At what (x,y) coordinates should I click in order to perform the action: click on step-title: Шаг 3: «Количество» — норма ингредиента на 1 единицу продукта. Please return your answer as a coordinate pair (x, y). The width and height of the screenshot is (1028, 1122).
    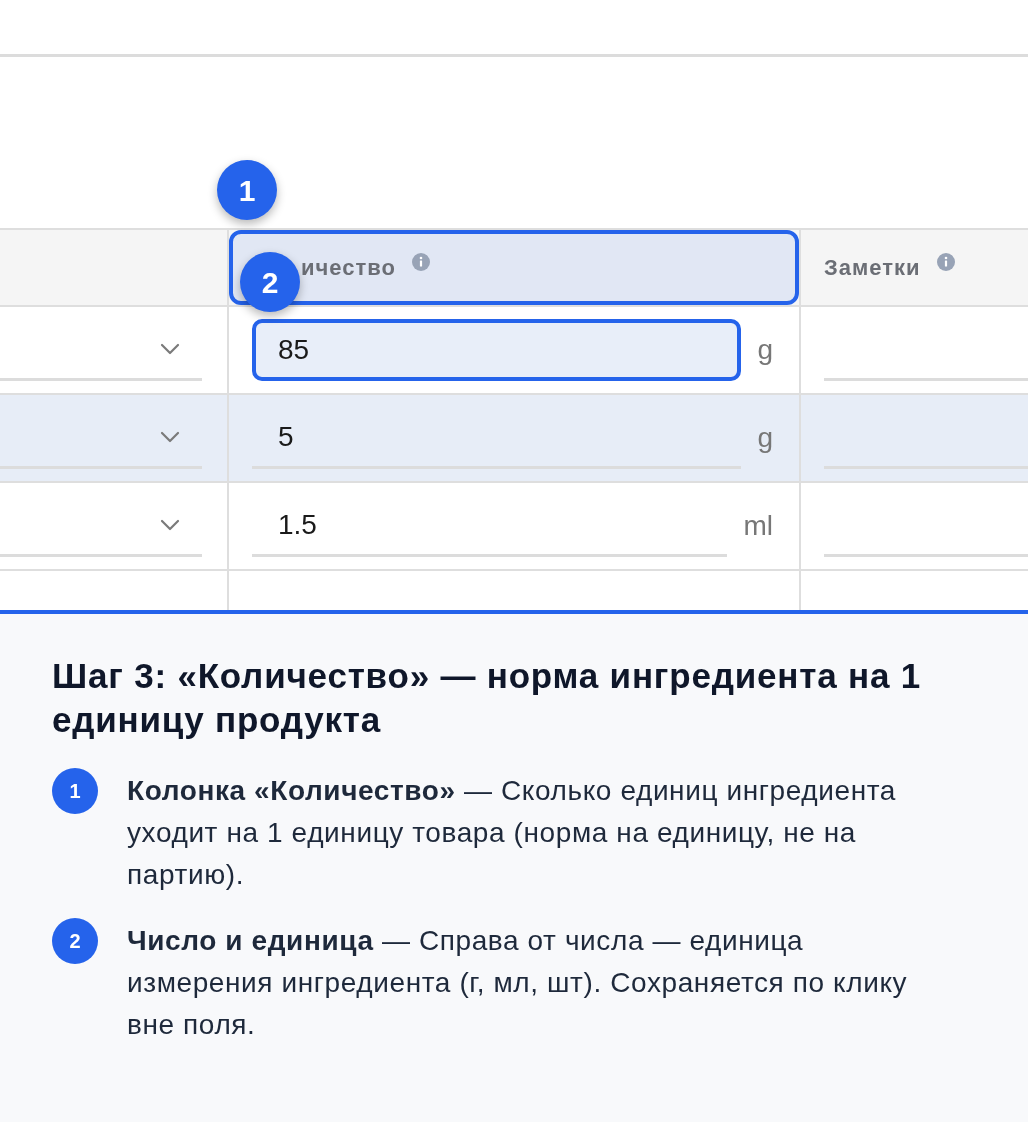
    Looking at the image, I should click on (487, 698).